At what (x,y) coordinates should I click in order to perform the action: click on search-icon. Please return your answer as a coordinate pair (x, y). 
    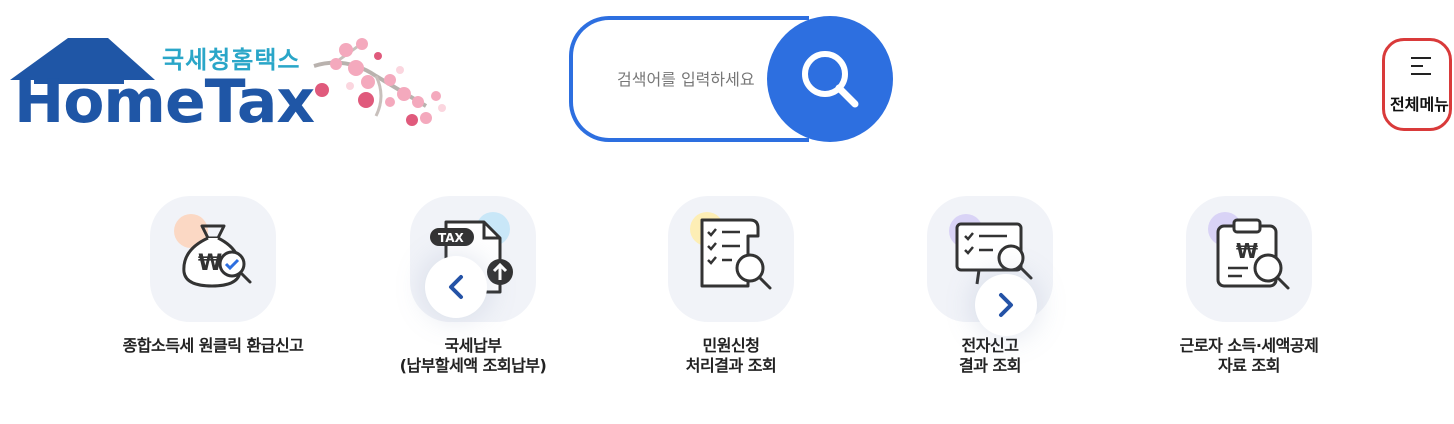
    Looking at the image, I should click on (830, 79).